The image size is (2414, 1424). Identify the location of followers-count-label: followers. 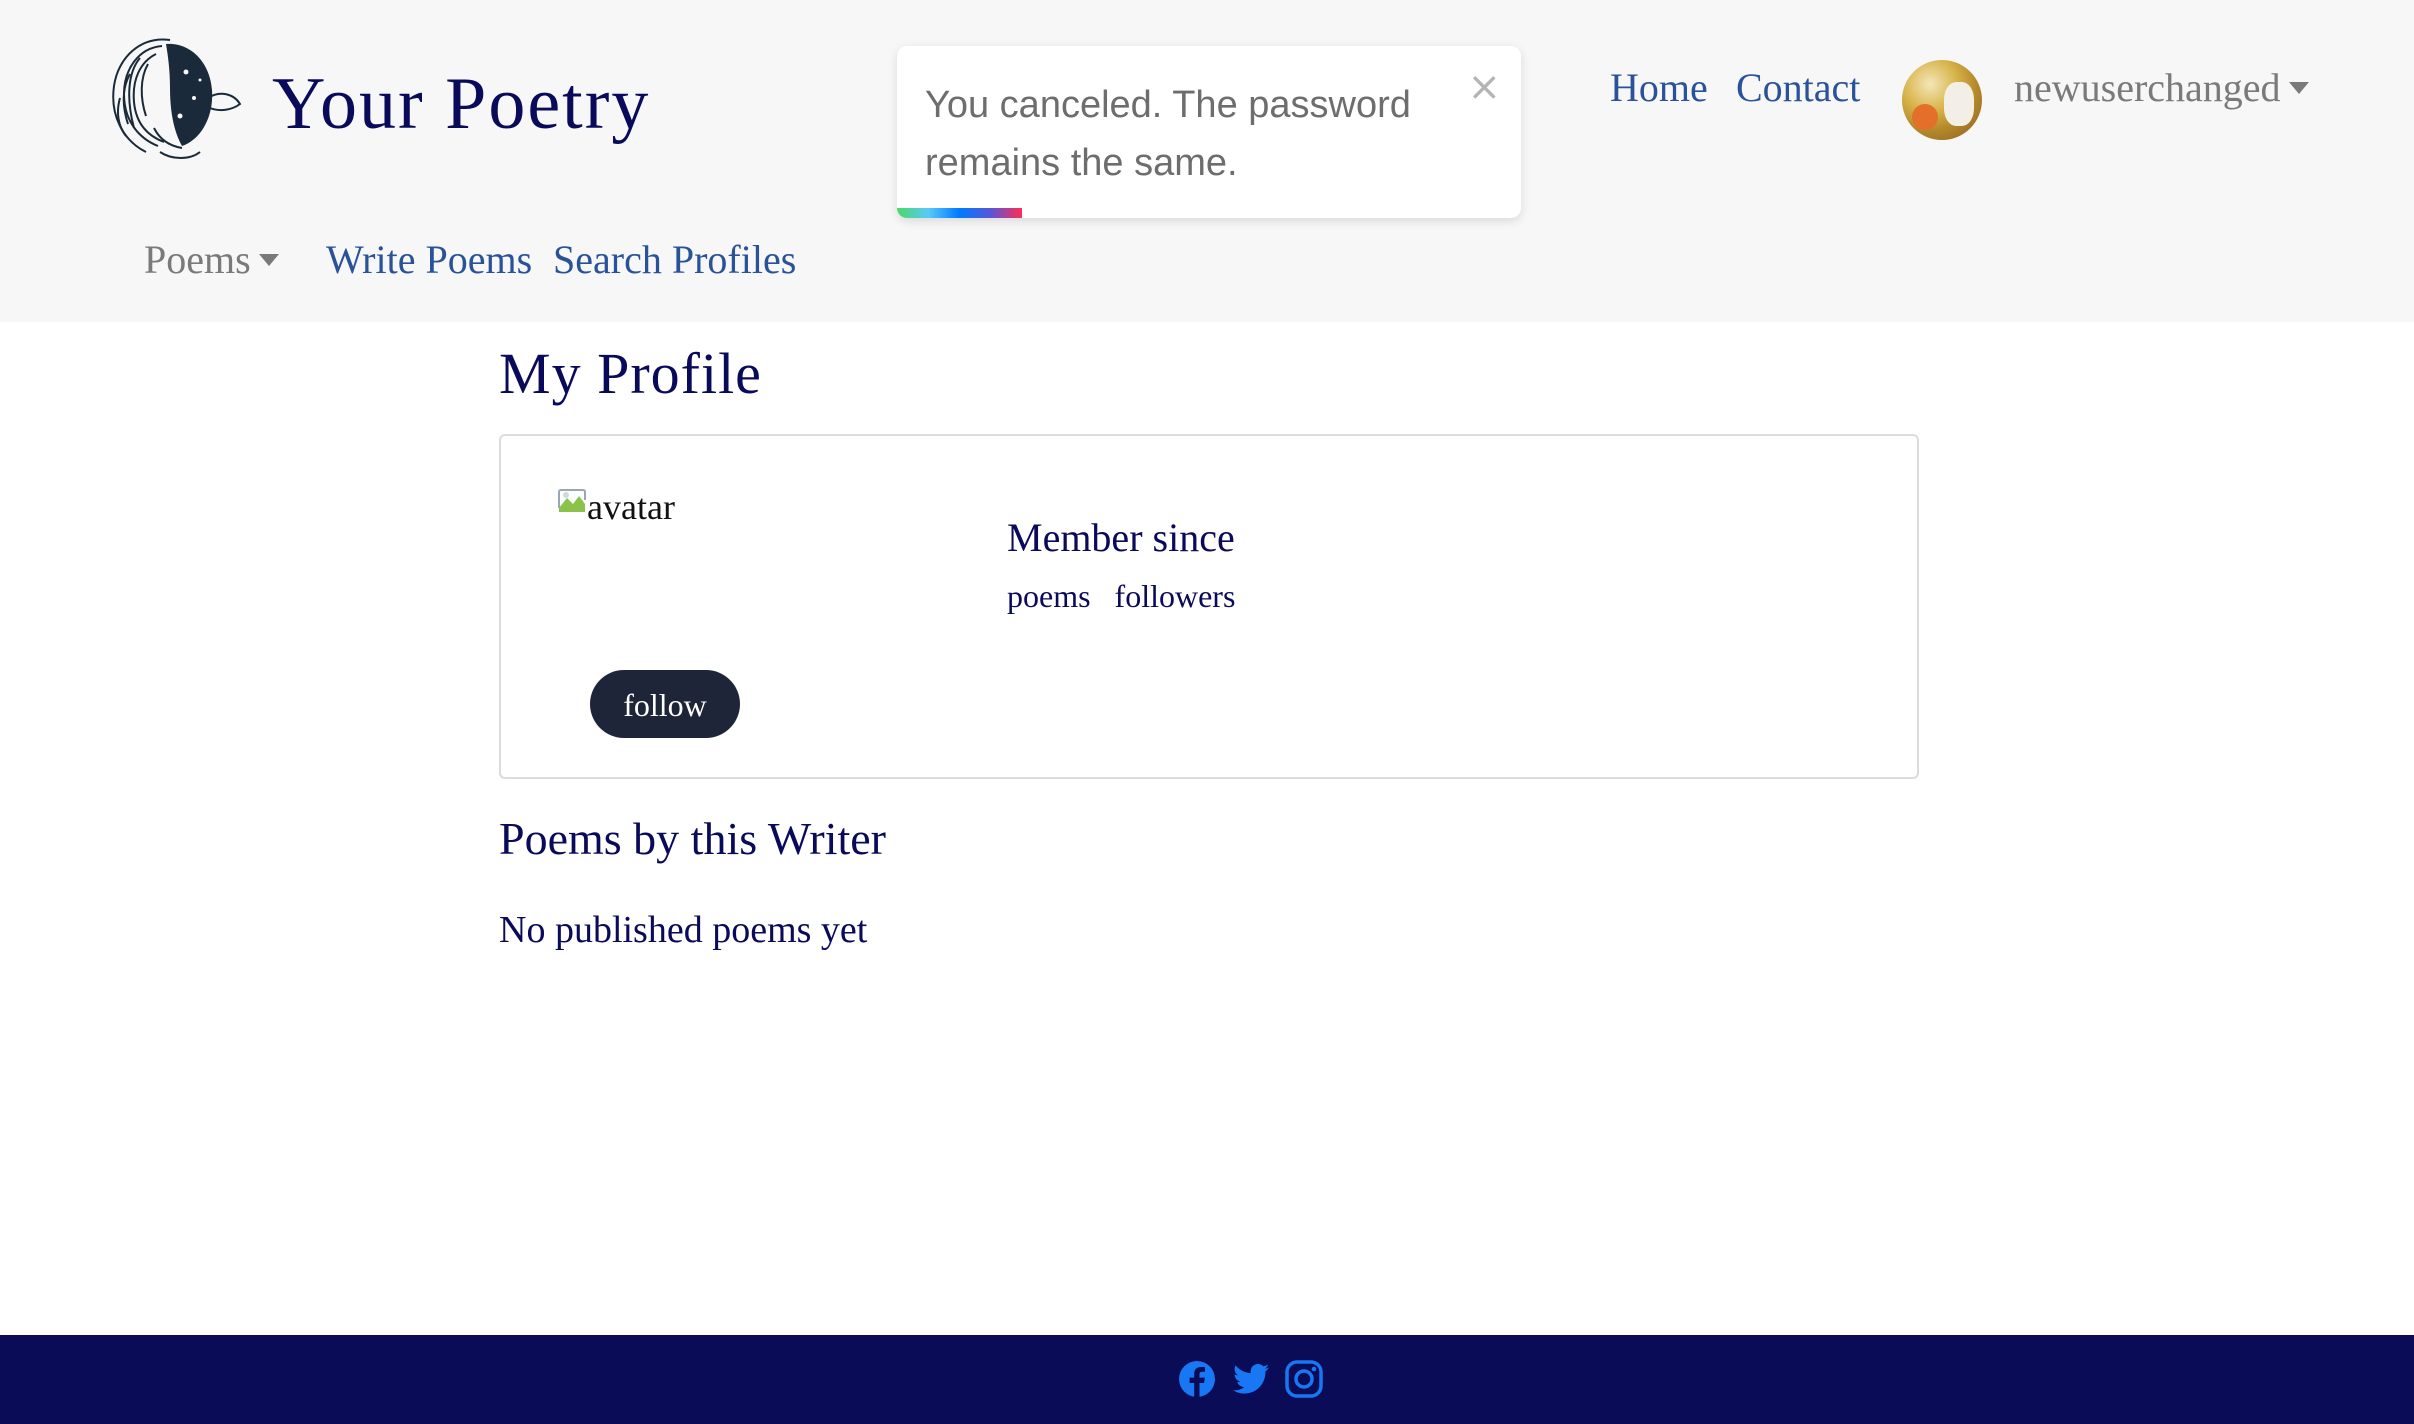
(1175, 596).